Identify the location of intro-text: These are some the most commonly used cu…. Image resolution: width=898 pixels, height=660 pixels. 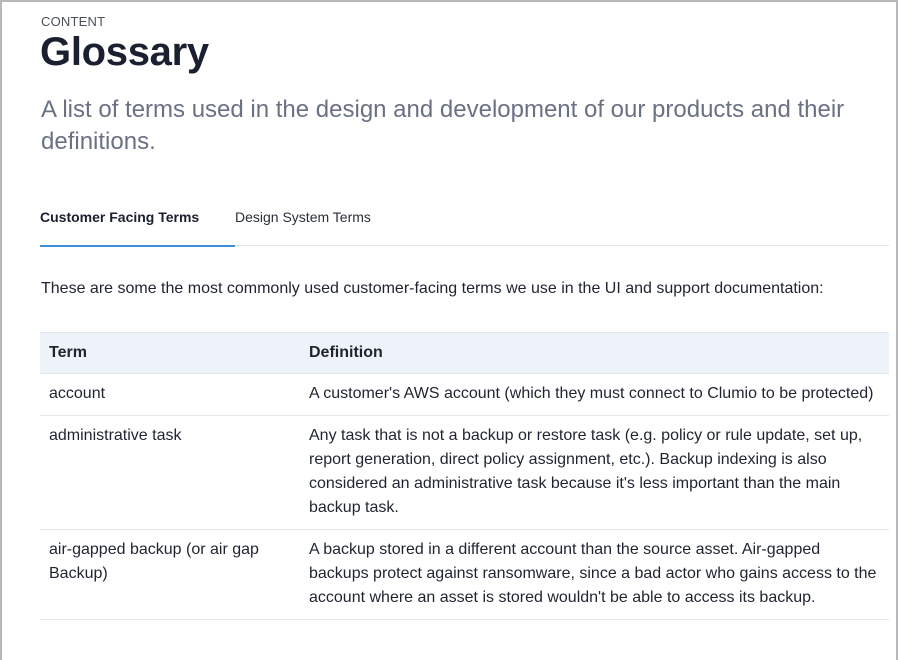
(432, 288).